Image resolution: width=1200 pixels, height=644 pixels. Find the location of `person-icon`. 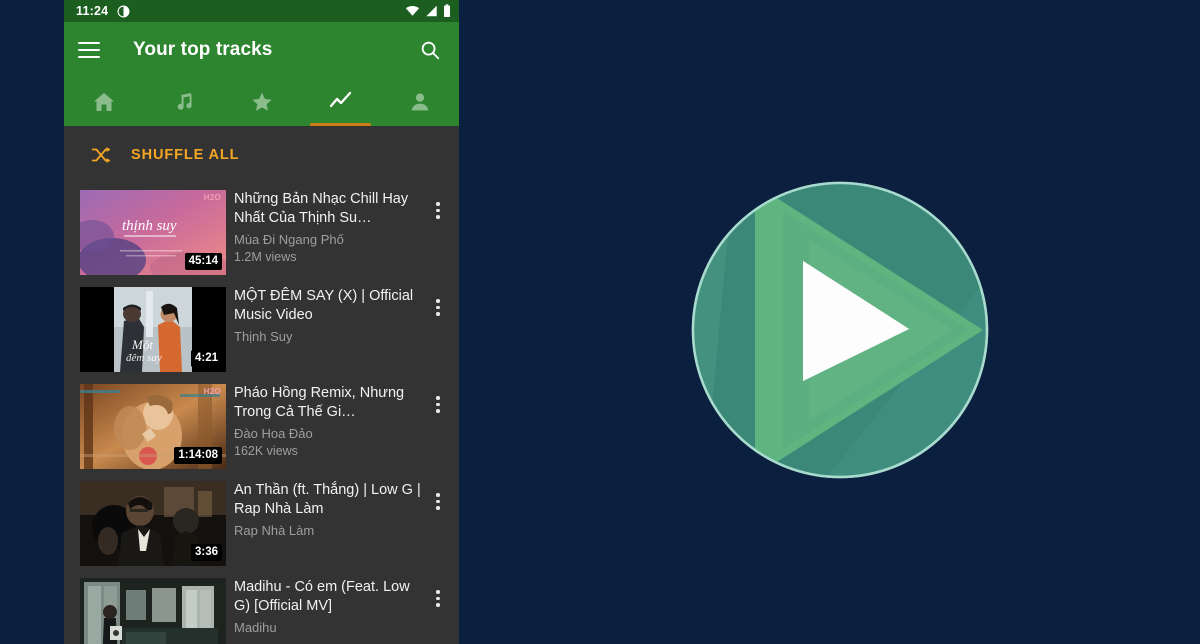

person-icon is located at coordinates (419, 102).